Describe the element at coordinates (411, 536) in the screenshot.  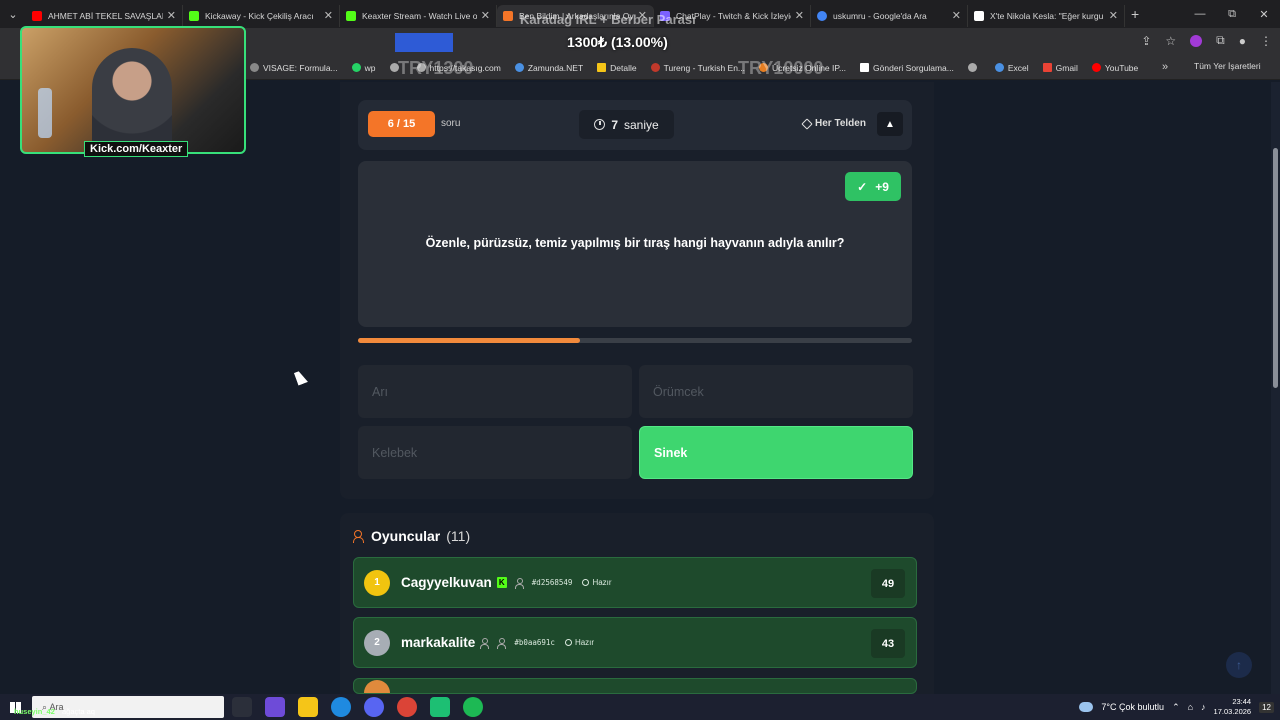
I see `players-header: Oyuncular (11)` at that location.